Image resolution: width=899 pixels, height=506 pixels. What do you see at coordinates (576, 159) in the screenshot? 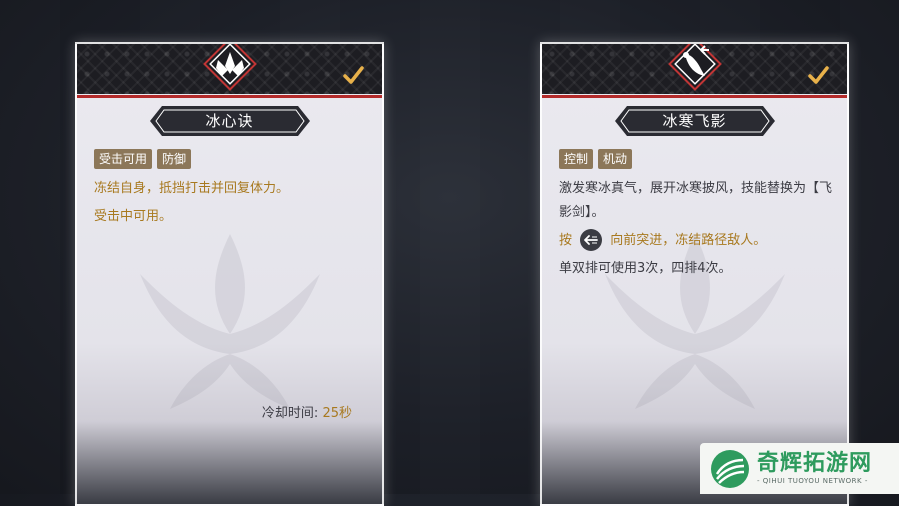
I see `tag: 控制` at bounding box center [576, 159].